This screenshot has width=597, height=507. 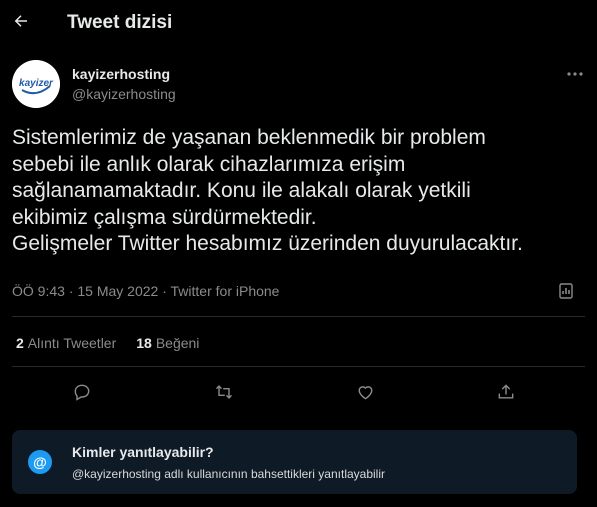 What do you see at coordinates (121, 74) in the screenshot?
I see `author-name: kayizerhosting` at bounding box center [121, 74].